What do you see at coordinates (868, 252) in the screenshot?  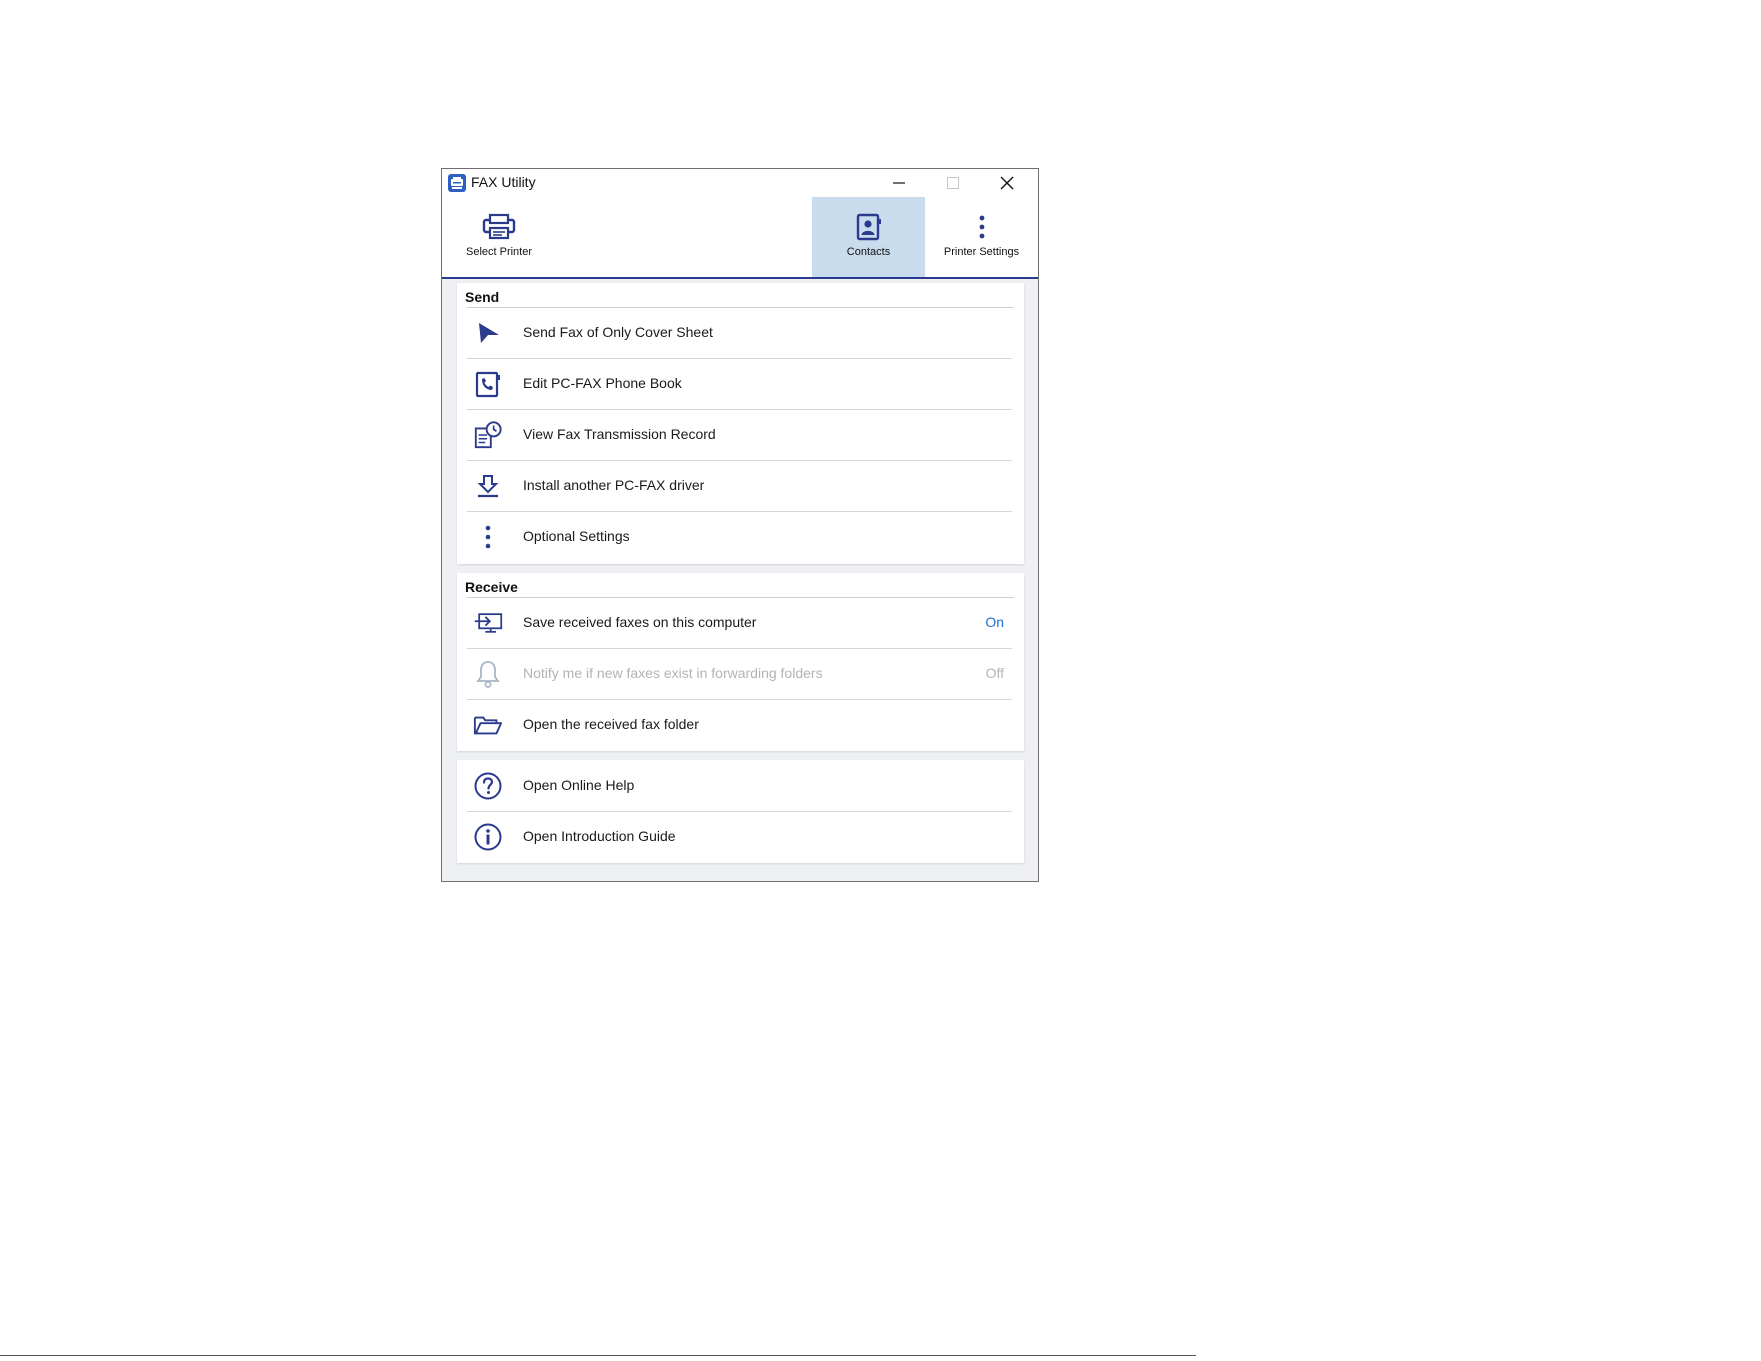 I see `contacts-label: Contacts` at bounding box center [868, 252].